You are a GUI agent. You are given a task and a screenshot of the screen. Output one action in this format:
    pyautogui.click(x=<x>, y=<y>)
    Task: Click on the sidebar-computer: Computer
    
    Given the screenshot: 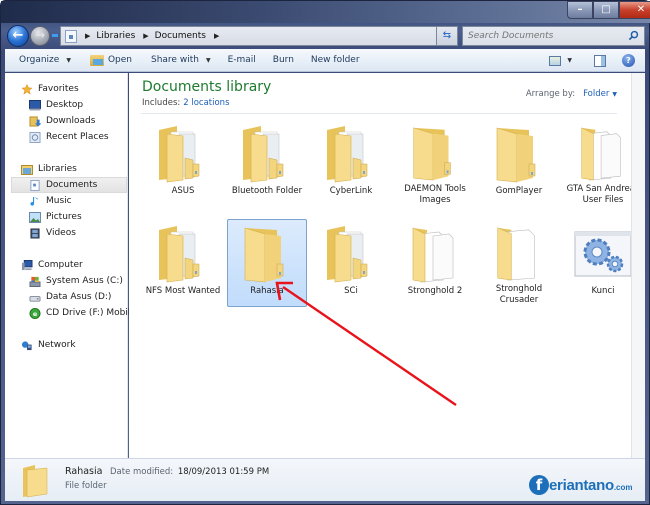 What is the action you would take?
    pyautogui.click(x=52, y=265)
    